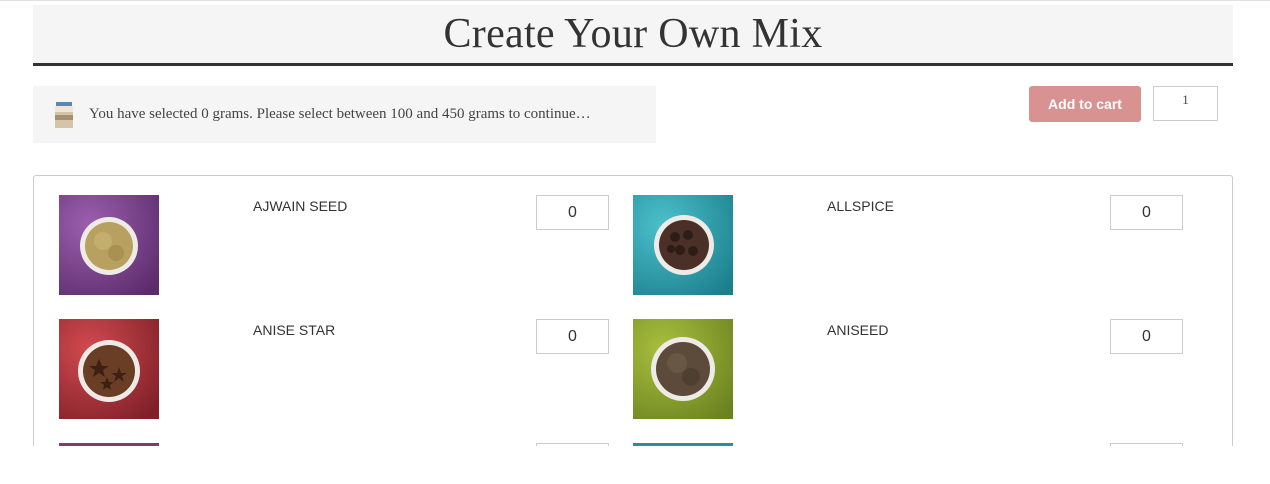  I want to click on top-divider, so click(635, 0).